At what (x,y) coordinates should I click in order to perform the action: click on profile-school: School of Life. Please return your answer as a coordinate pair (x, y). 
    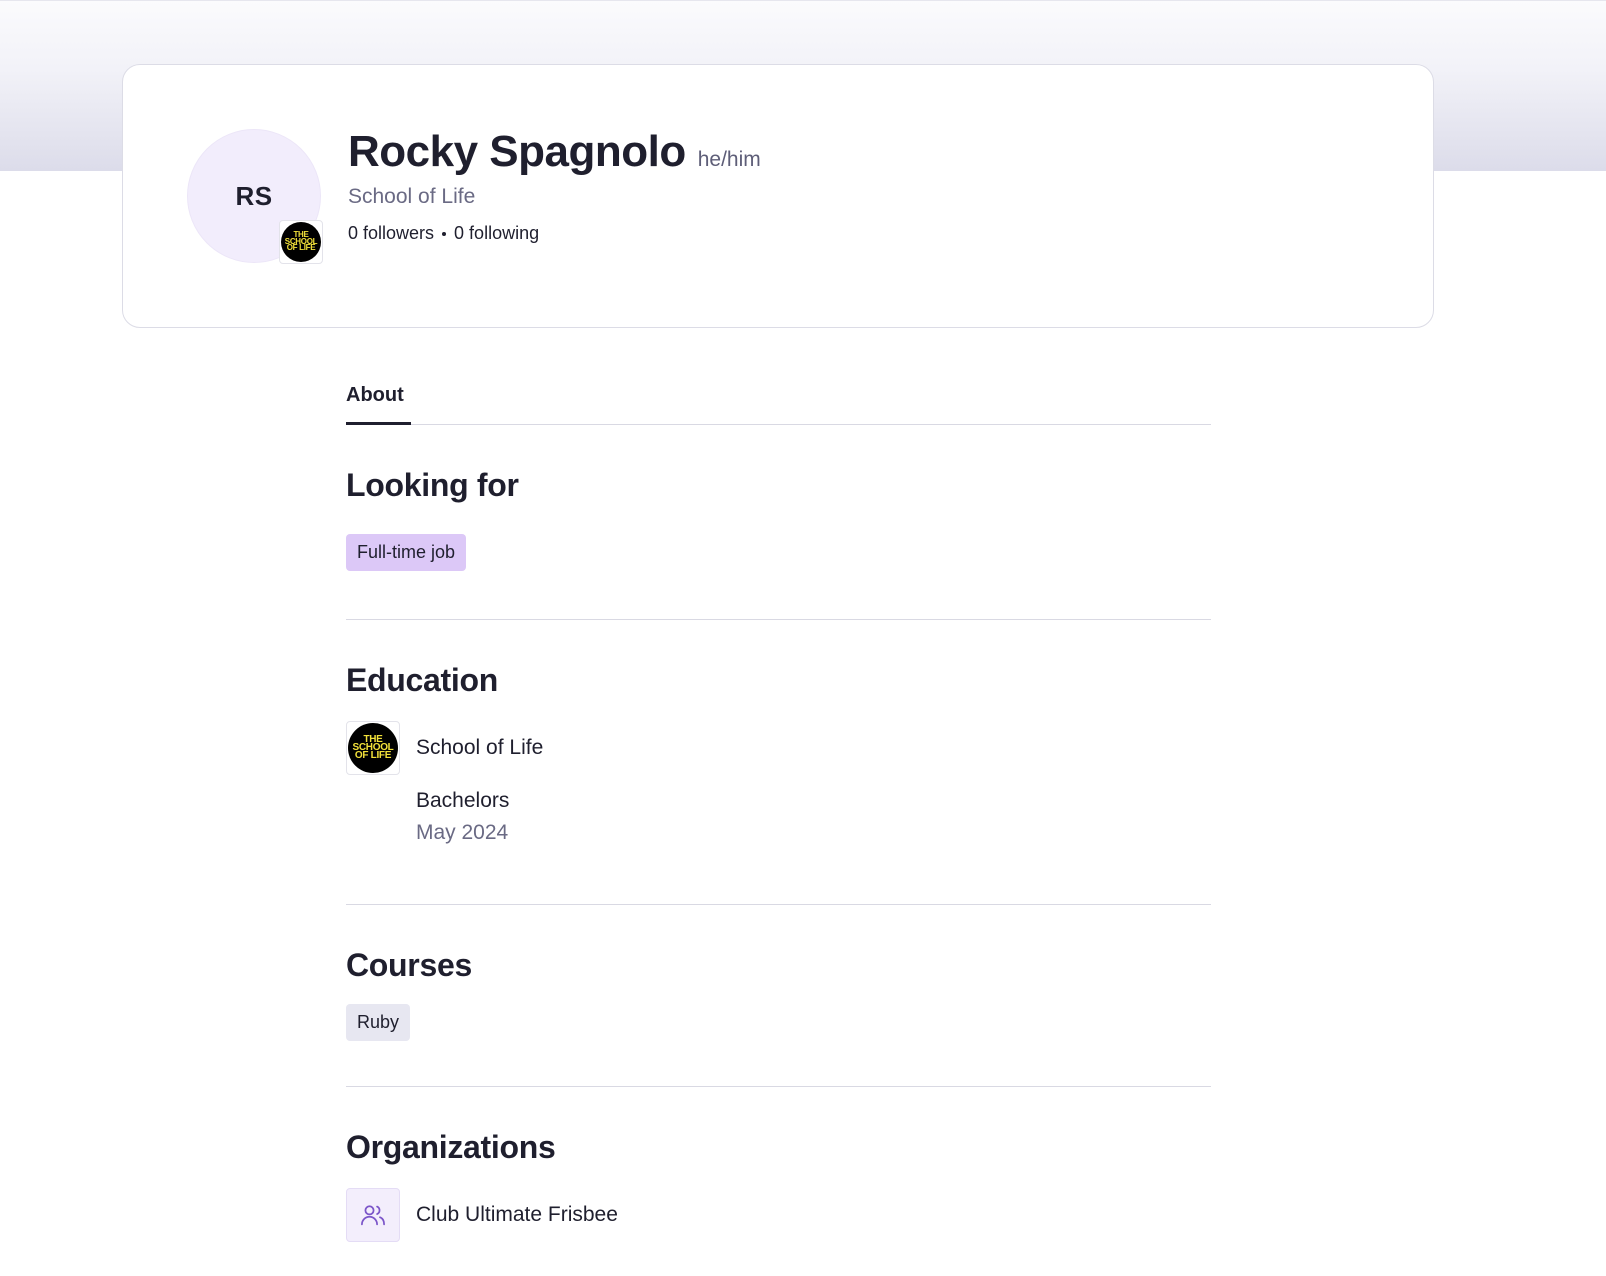
    Looking at the image, I should click on (554, 197).